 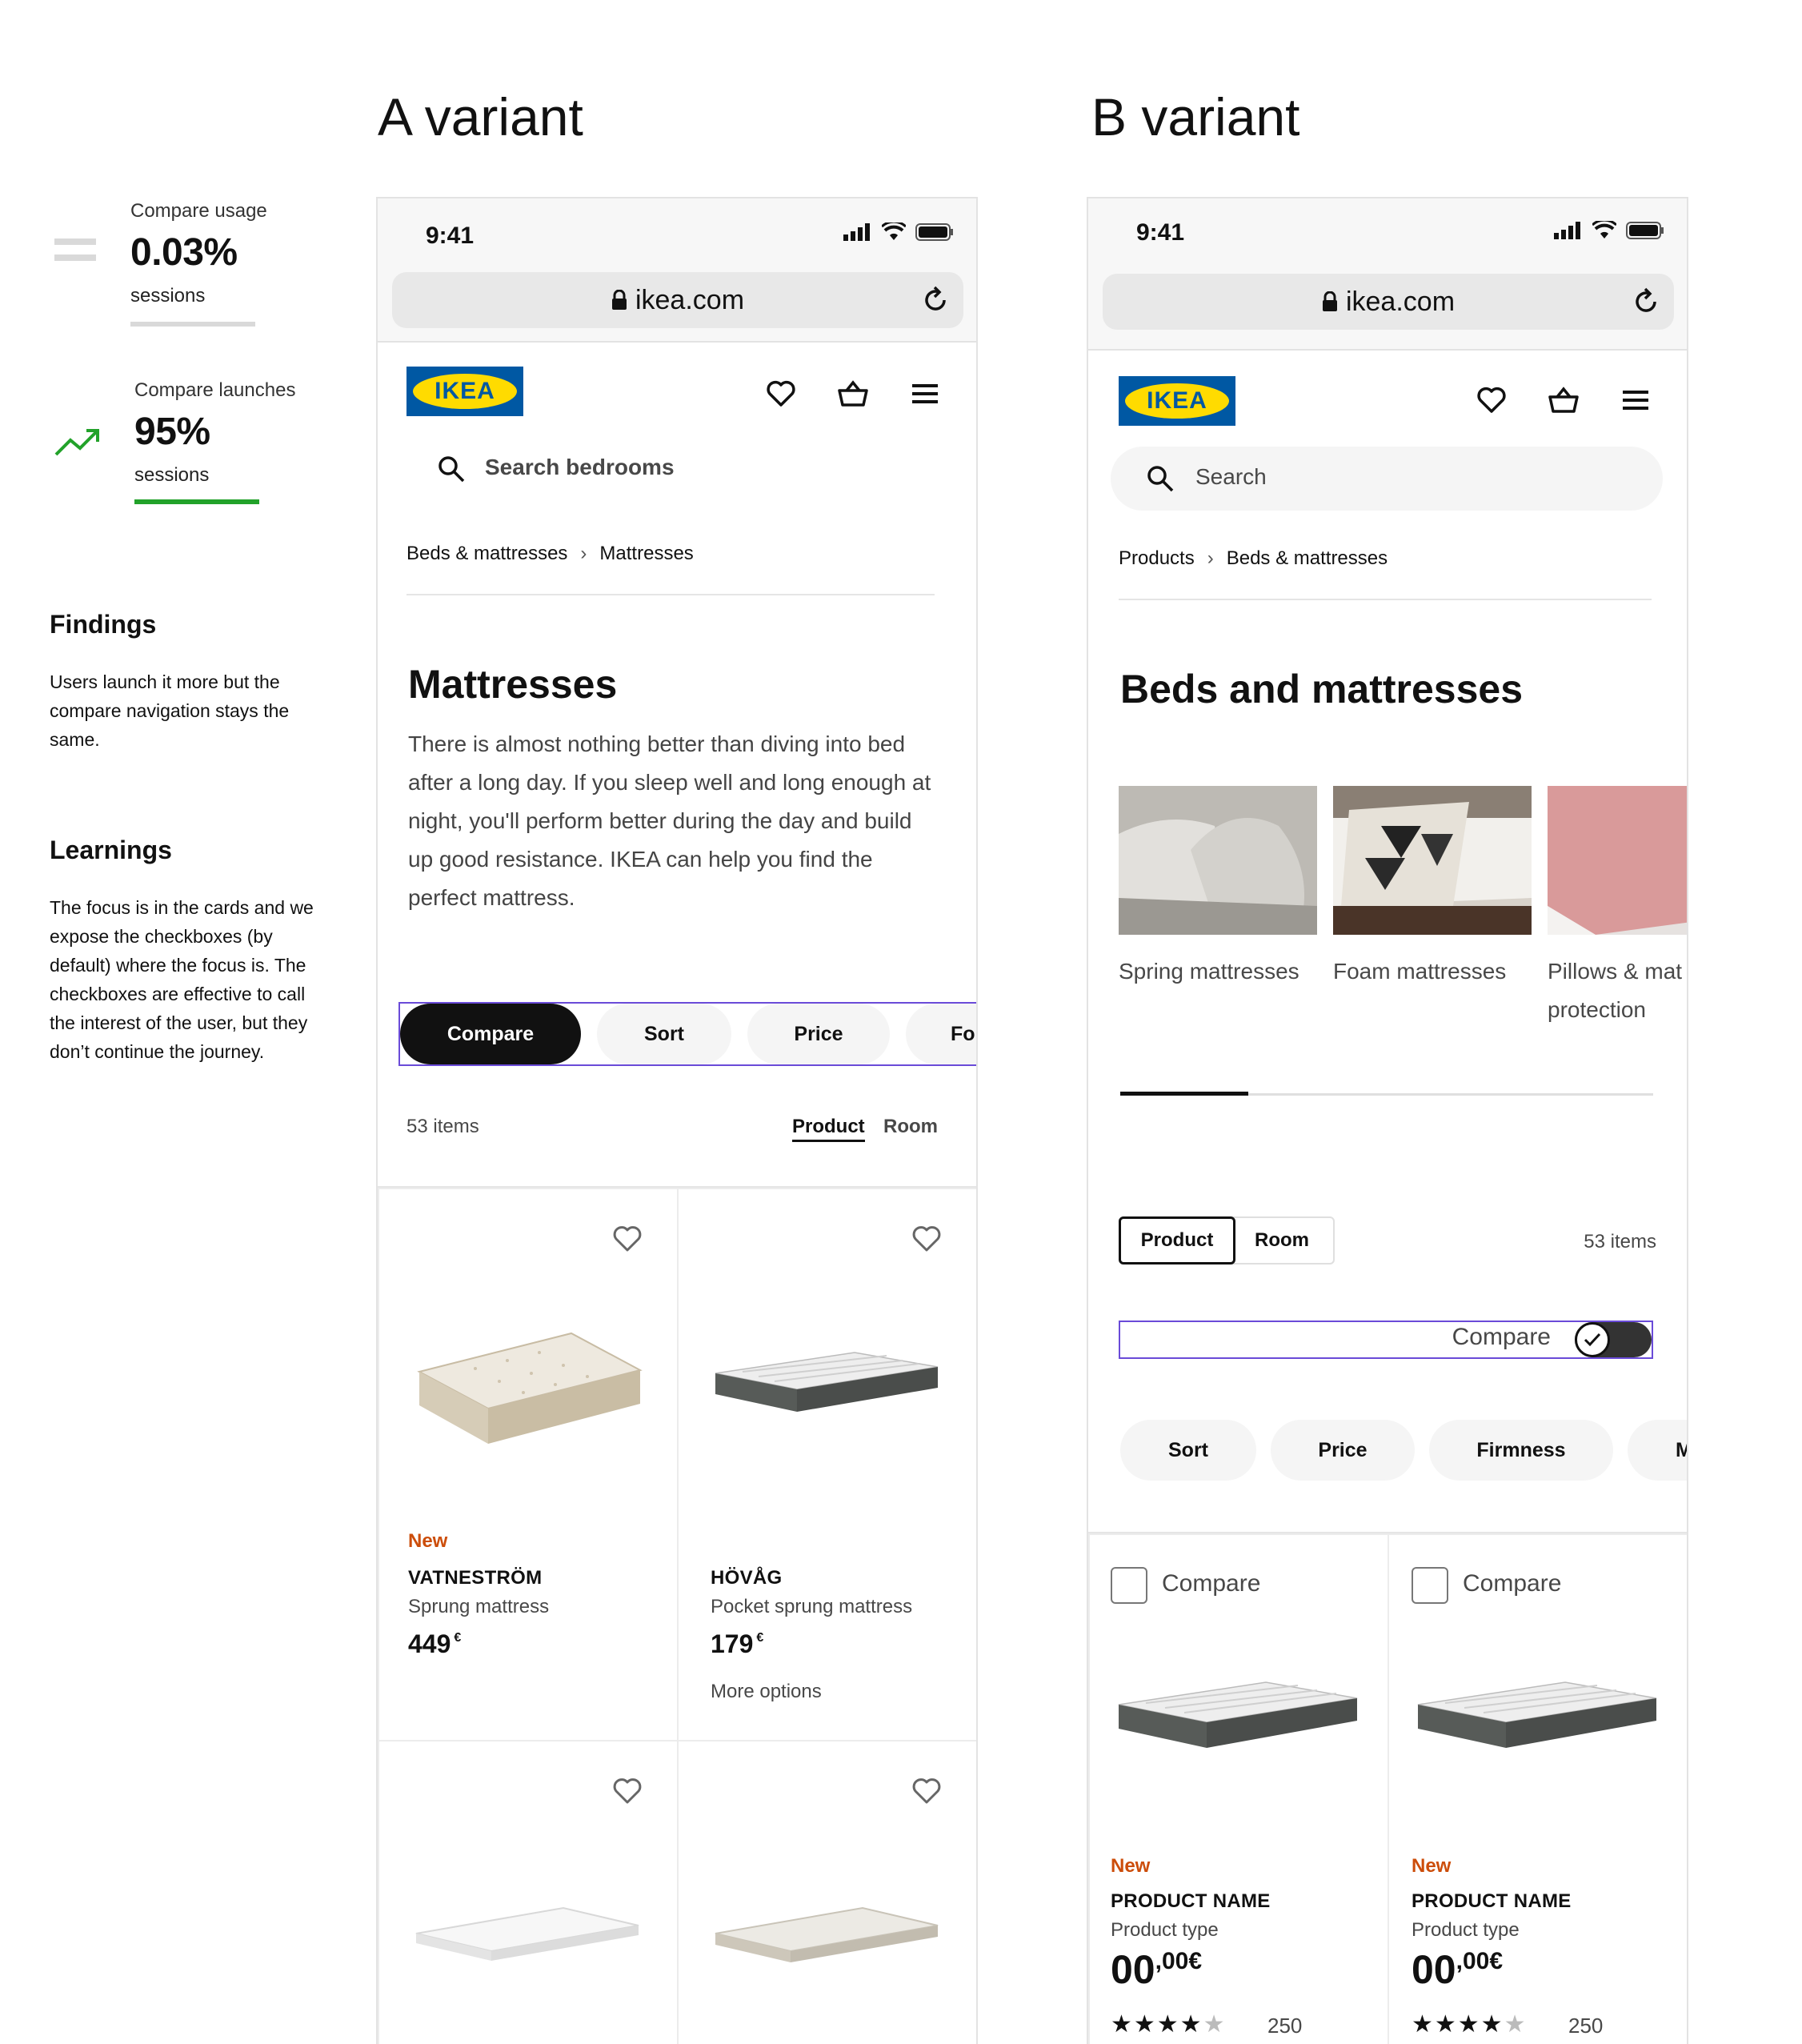 I want to click on view-toggle: Product Room, so click(x=1227, y=1240).